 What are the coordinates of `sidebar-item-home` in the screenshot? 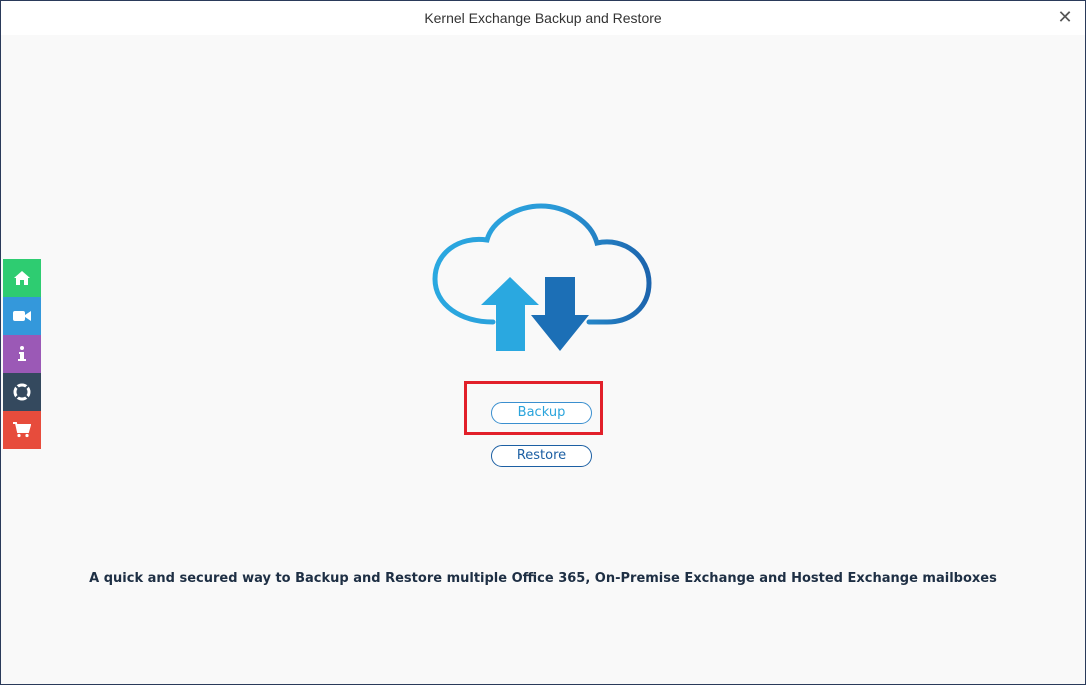 It's located at (22, 278).